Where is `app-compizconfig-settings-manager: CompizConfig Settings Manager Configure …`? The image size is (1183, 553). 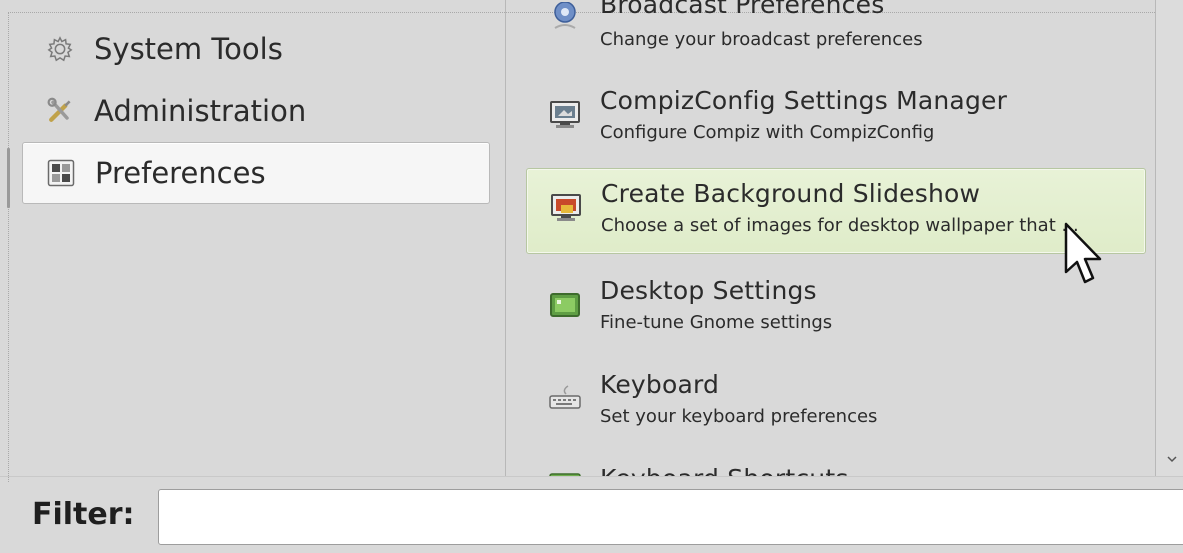 app-compizconfig-settings-manager: CompizConfig Settings Manager Configure … is located at coordinates (836, 123).